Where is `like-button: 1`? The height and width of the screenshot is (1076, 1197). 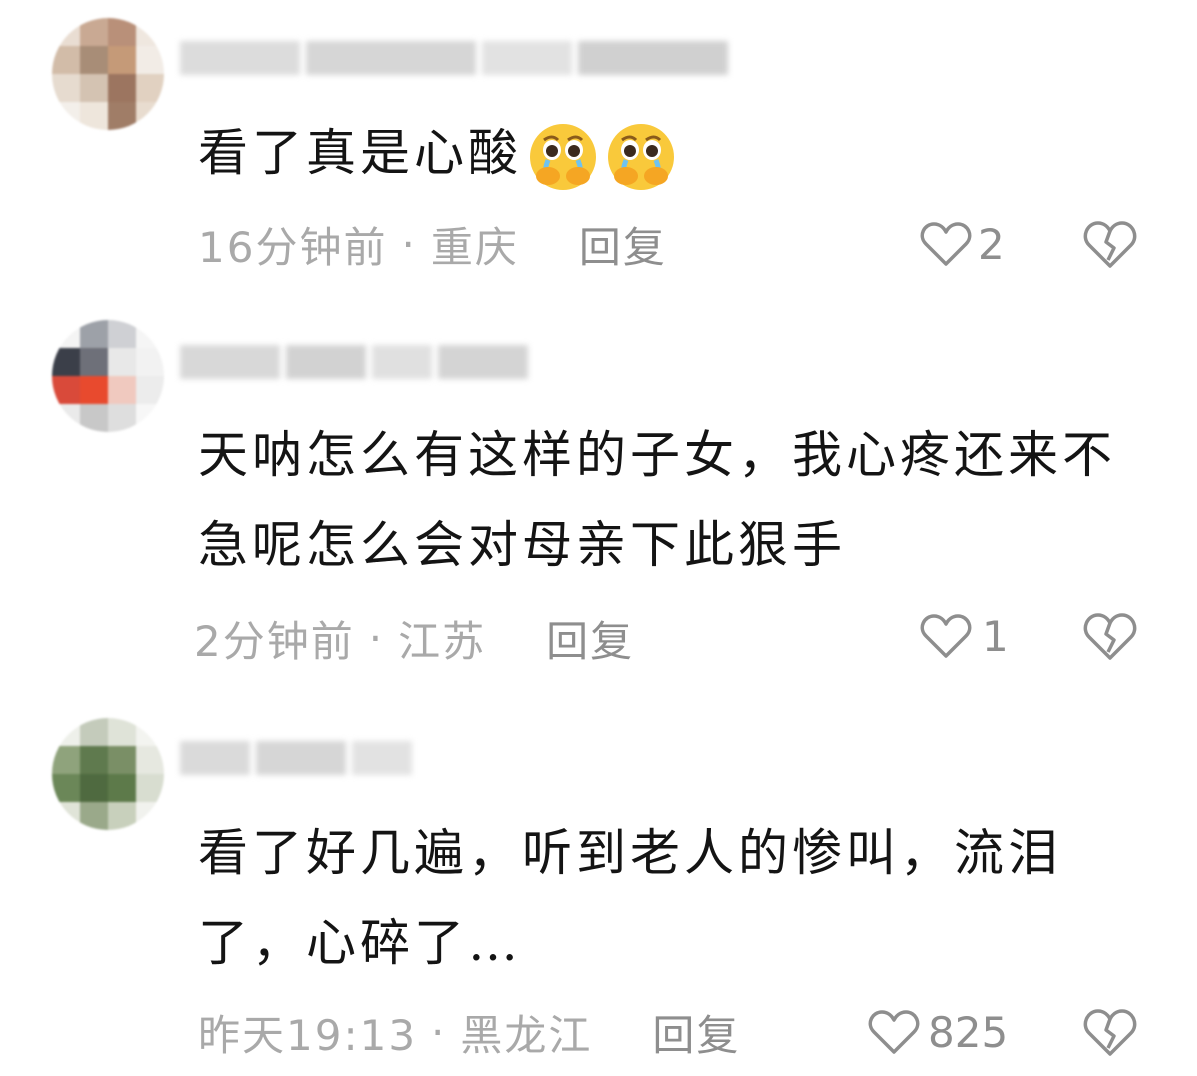
like-button: 1 is located at coordinates (964, 636).